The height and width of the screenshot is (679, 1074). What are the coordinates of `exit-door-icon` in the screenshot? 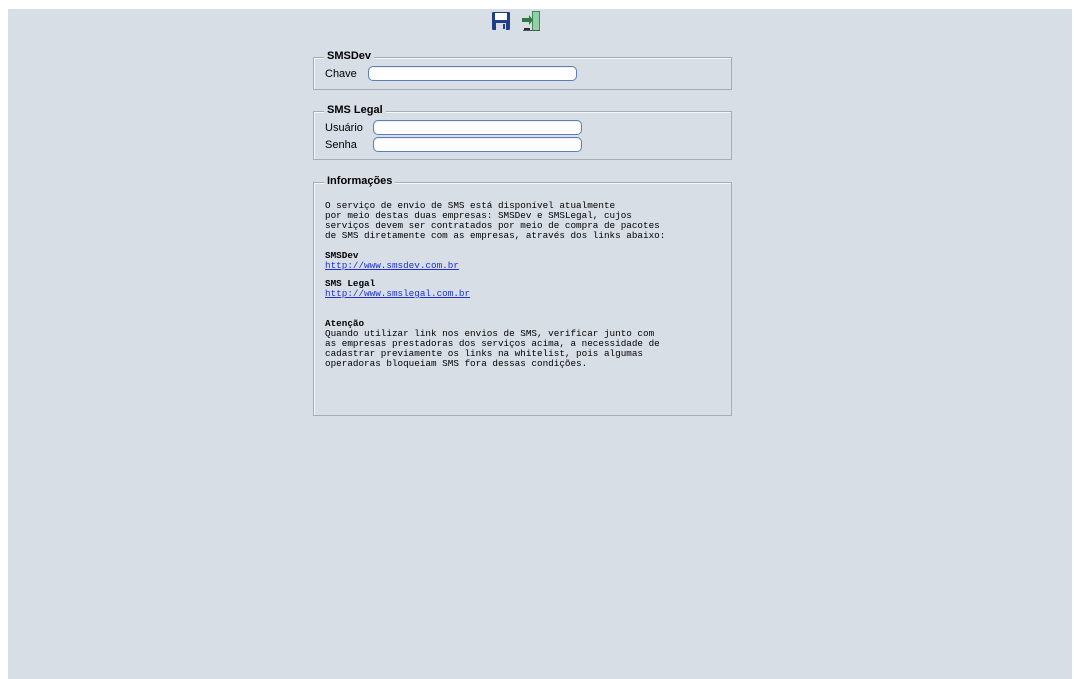 It's located at (531, 21).